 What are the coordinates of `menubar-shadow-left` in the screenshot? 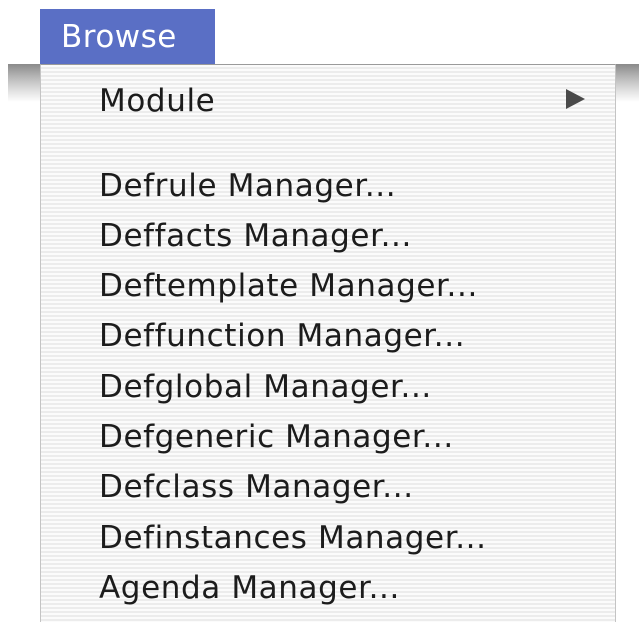 It's located at (24, 83).